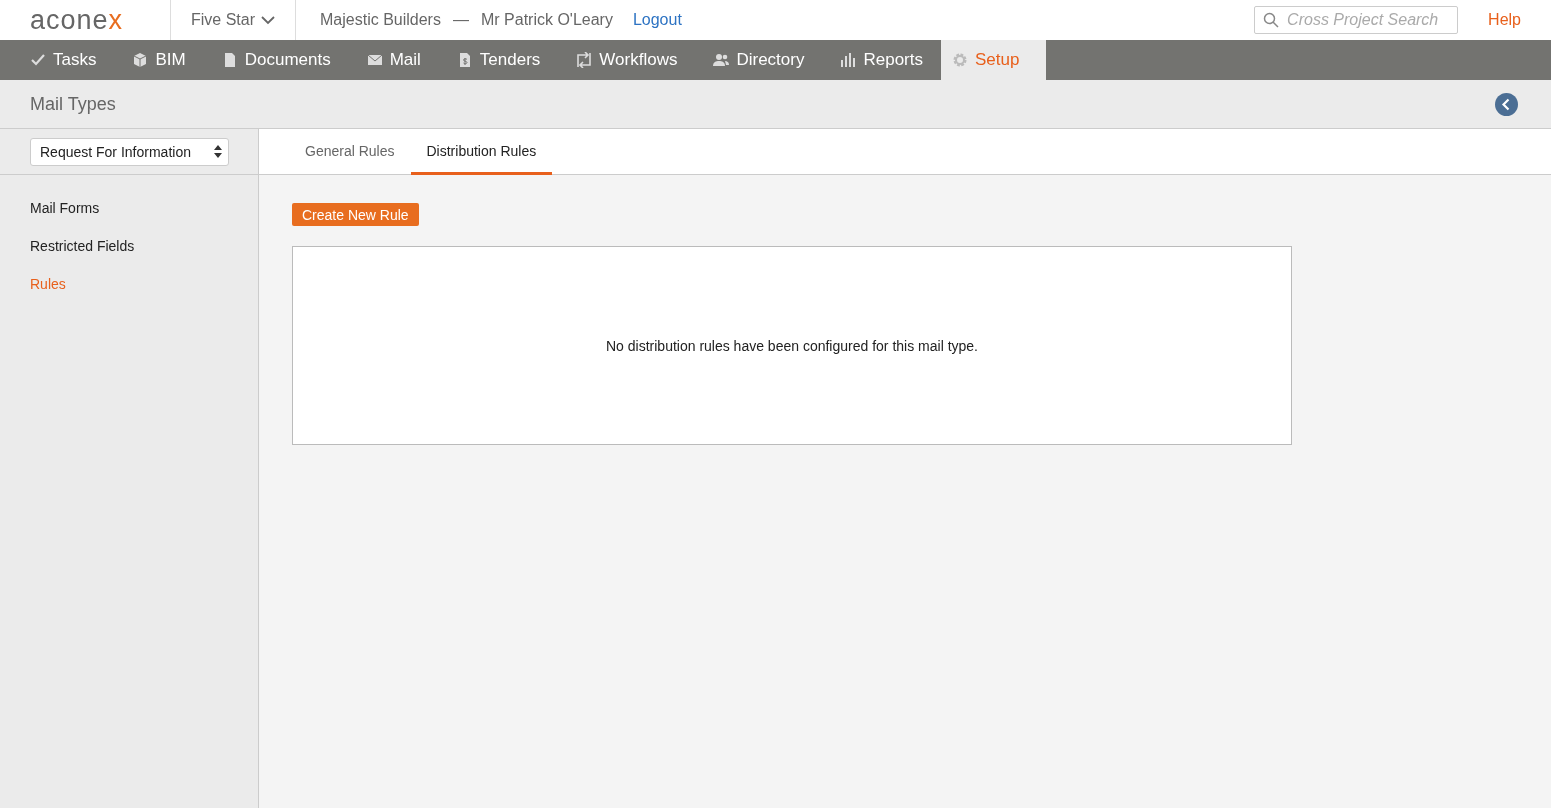  What do you see at coordinates (1356, 20) in the screenshot?
I see `search-field: Cross Project Search` at bounding box center [1356, 20].